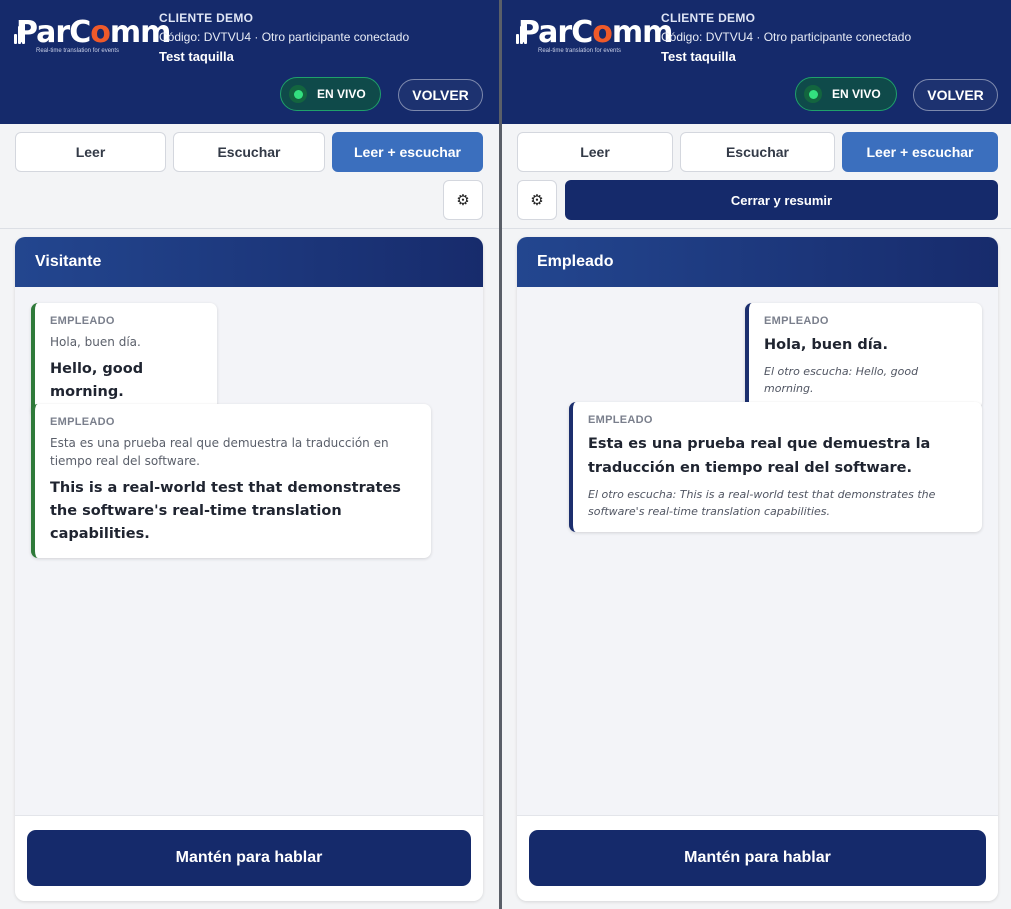  What do you see at coordinates (95, 342) in the screenshot?
I see `message-original: Hola, buen día.` at bounding box center [95, 342].